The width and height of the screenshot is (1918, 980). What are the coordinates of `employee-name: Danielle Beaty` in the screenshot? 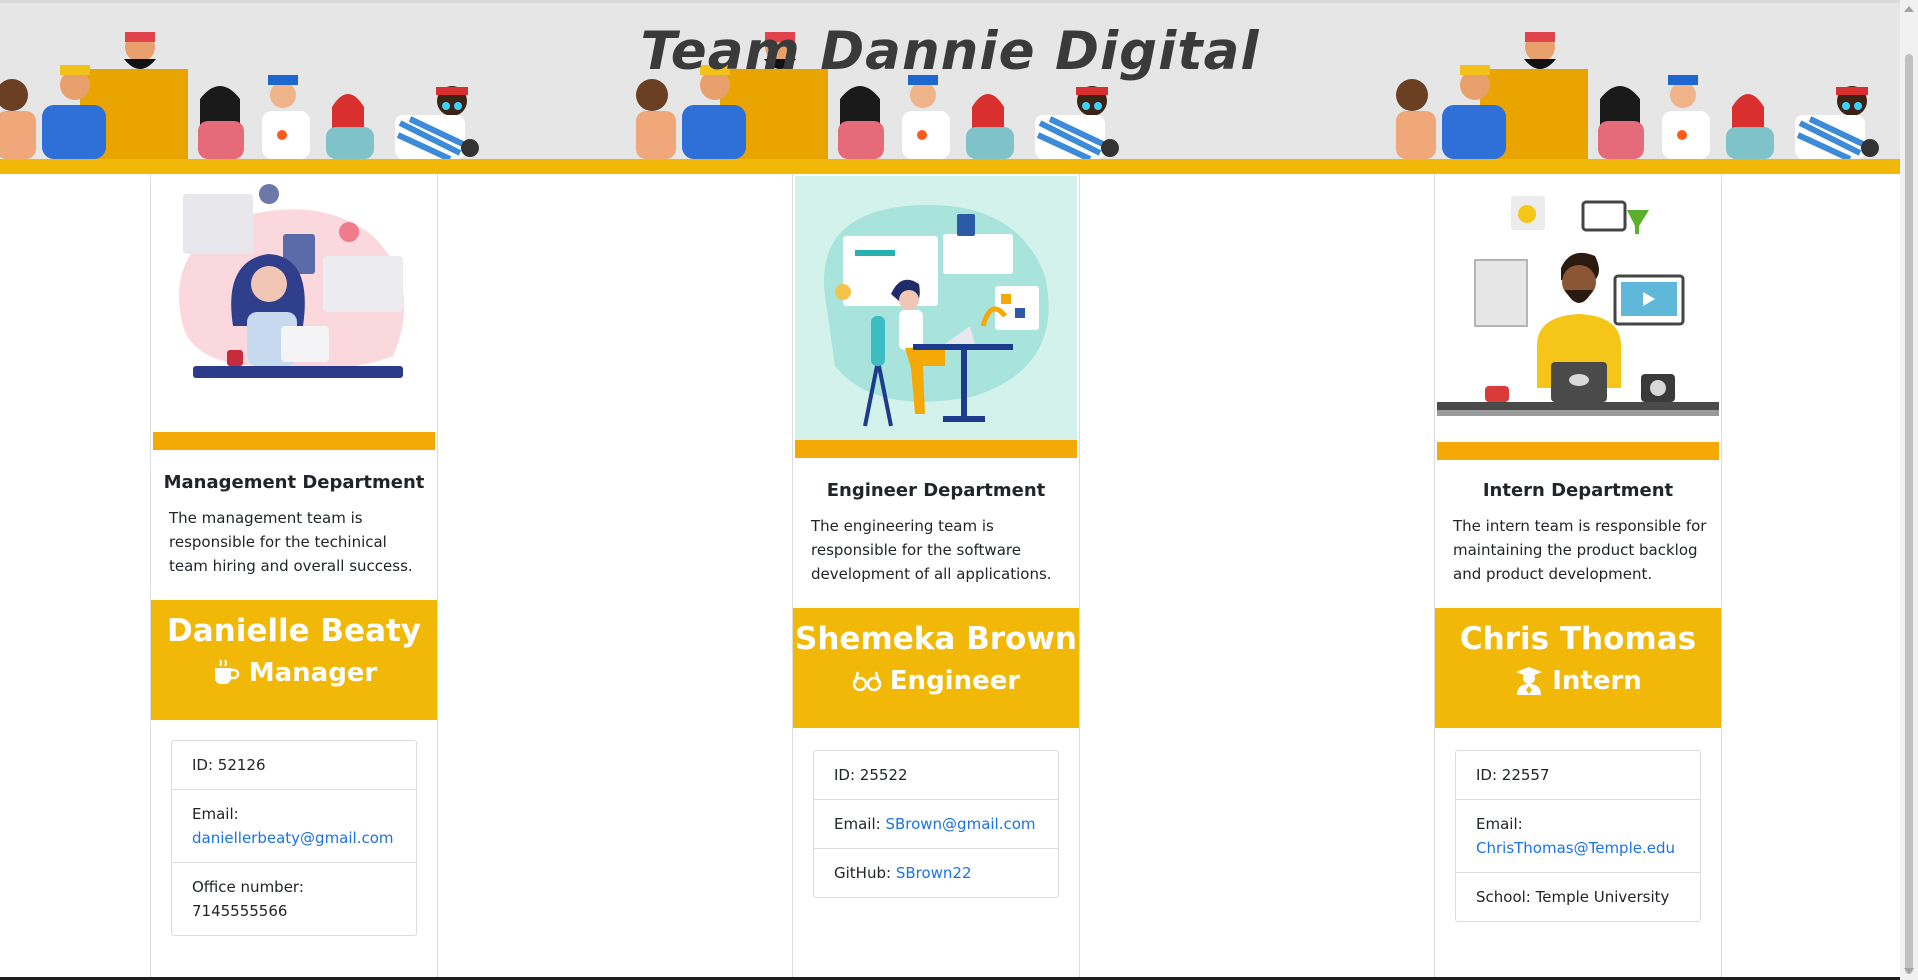 It's located at (294, 631).